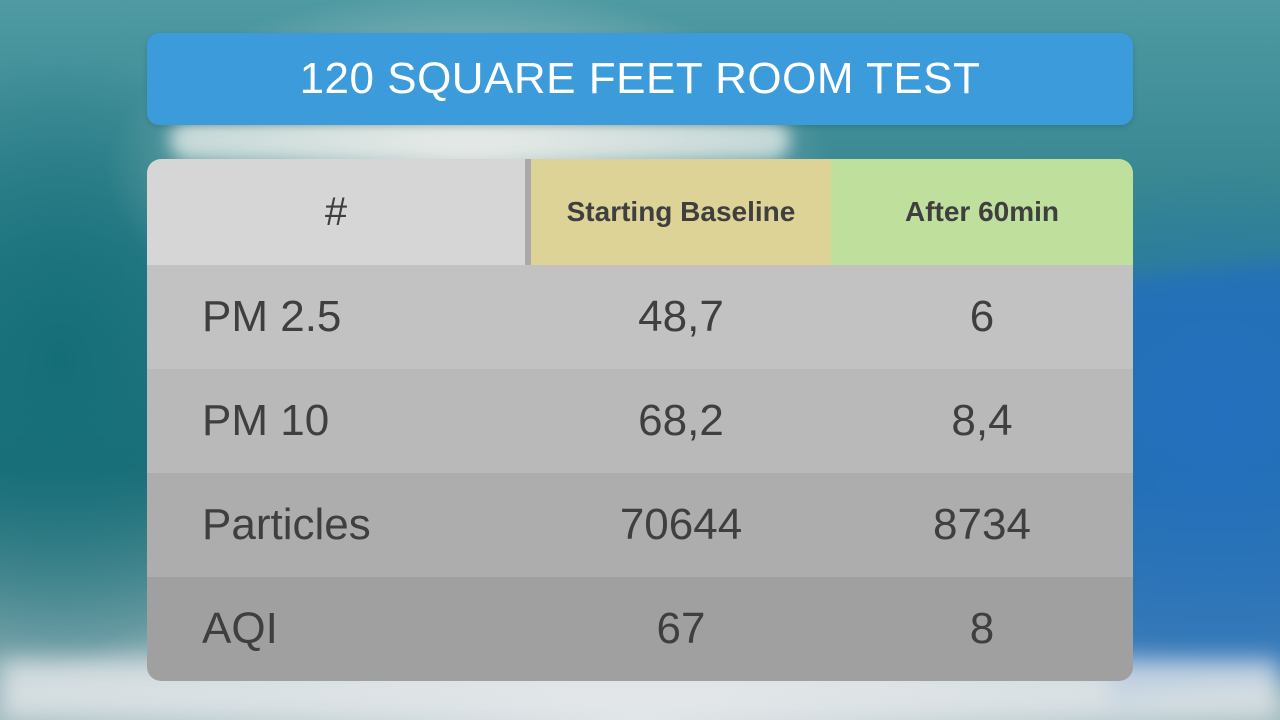 The image size is (1280, 720). What do you see at coordinates (681, 524) in the screenshot?
I see `baseline-value: 70644` at bounding box center [681, 524].